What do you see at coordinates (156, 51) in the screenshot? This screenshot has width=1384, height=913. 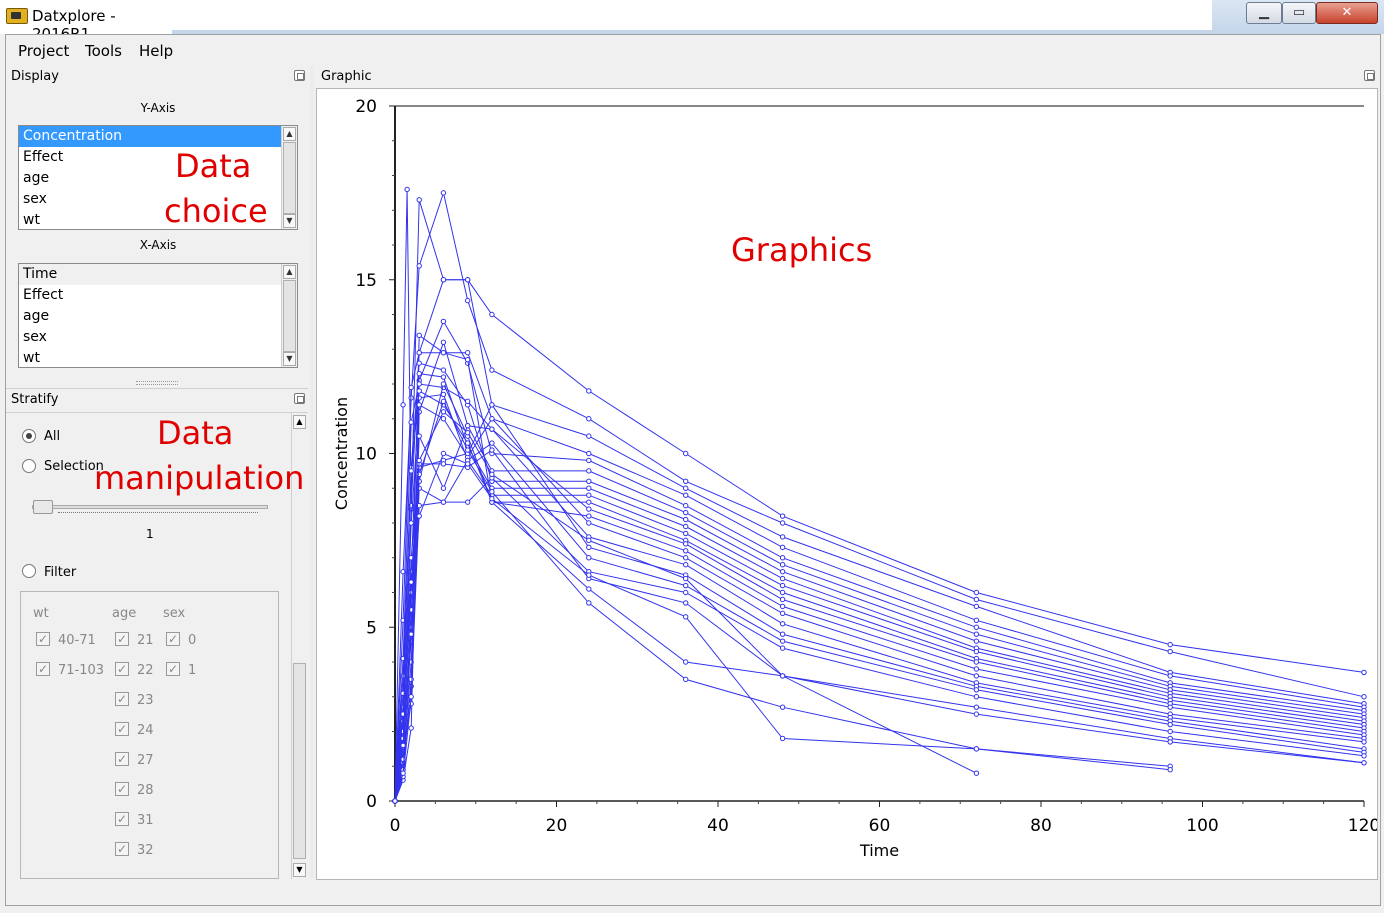 I see `menu-help: Help` at bounding box center [156, 51].